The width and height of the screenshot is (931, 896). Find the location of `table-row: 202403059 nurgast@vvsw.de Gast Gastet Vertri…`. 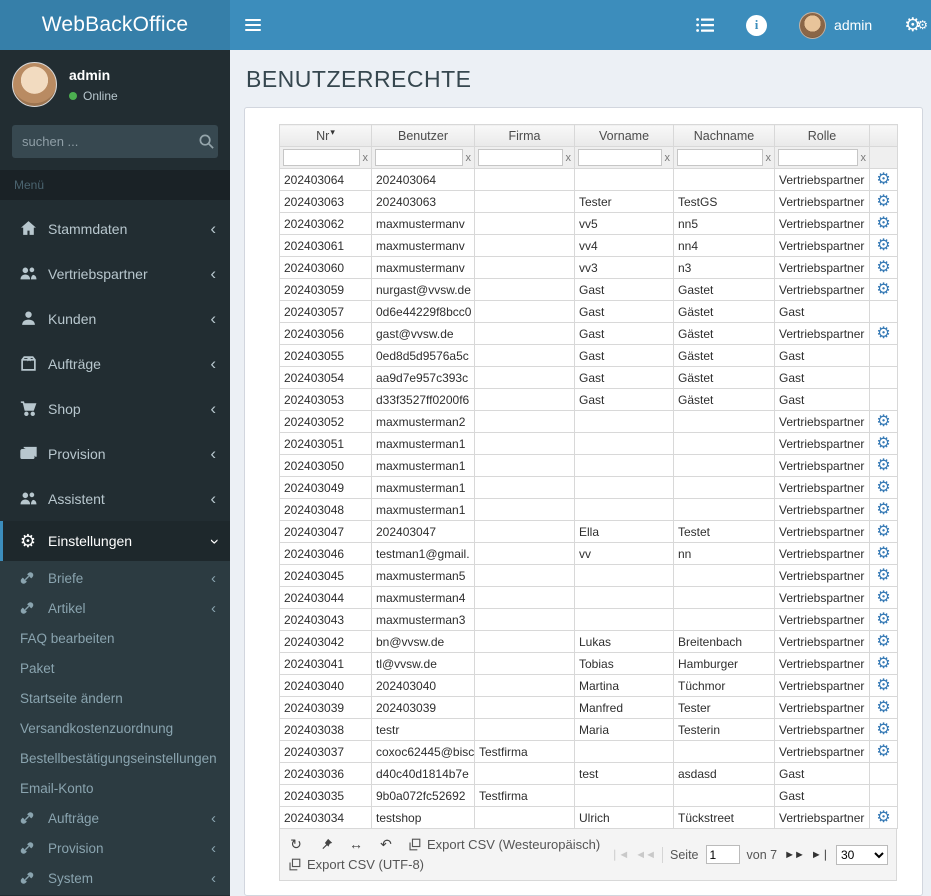

table-row: 202403059 nurgast@vvsw.de Gast Gastet Vertri… is located at coordinates (588, 289).